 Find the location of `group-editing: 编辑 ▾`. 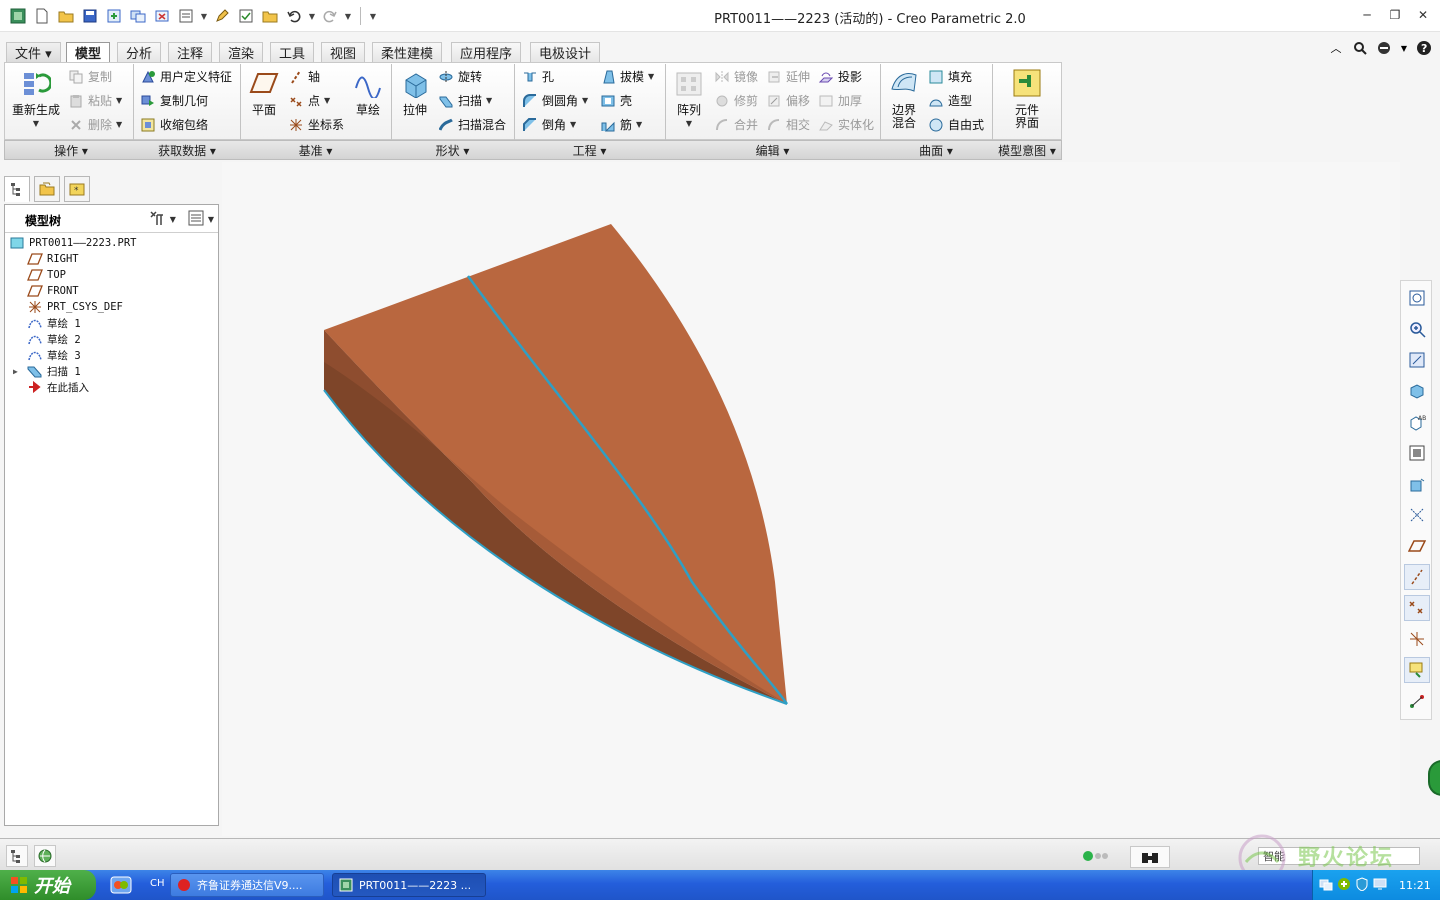

group-editing: 编辑 ▾ is located at coordinates (772, 150).